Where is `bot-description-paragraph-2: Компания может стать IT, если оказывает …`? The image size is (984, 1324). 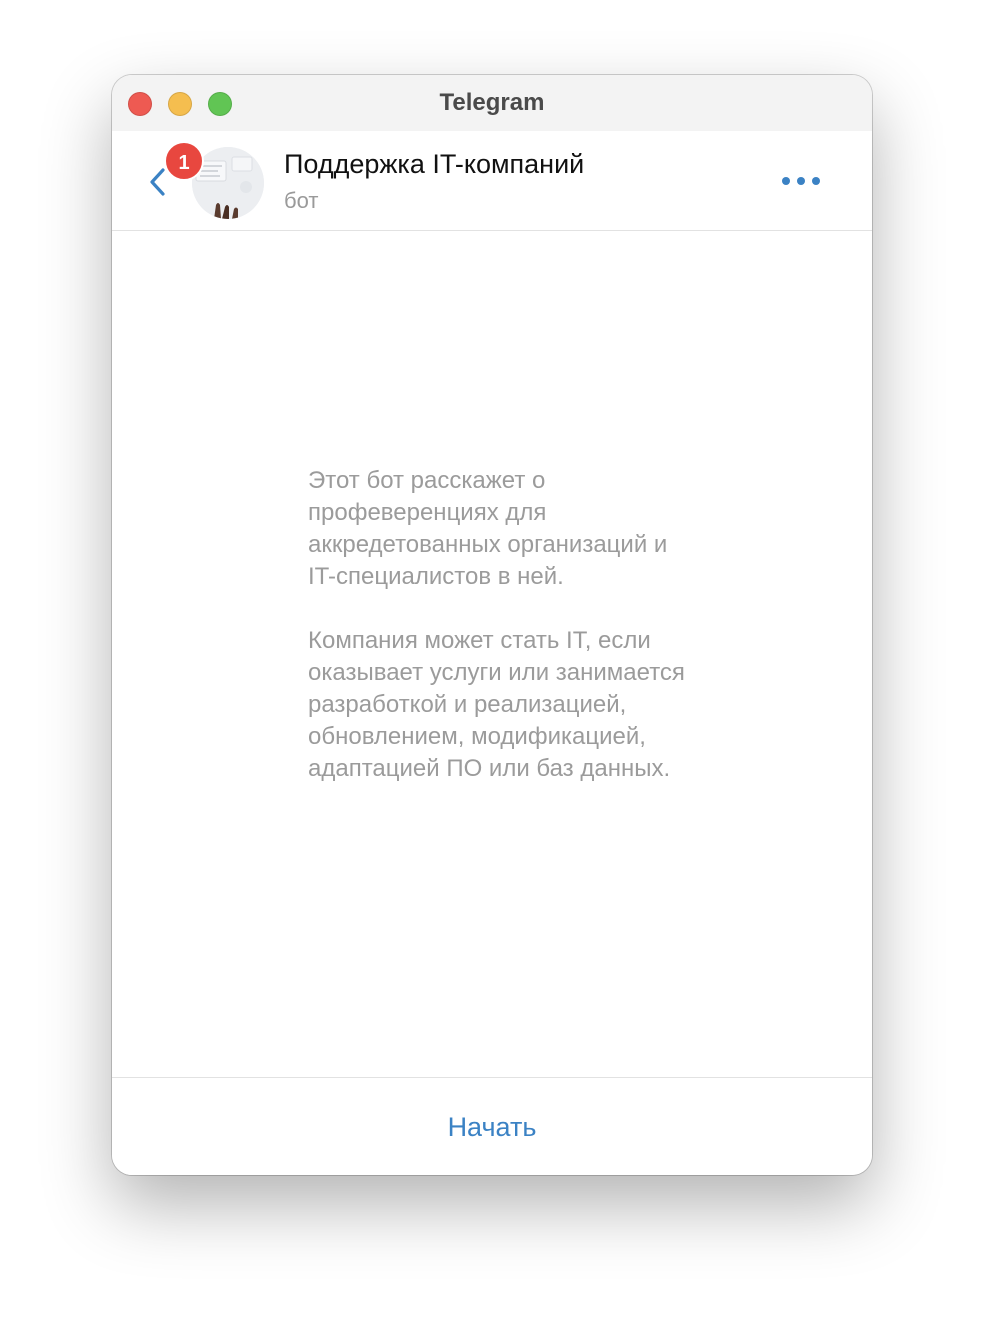 bot-description-paragraph-2: Компания может стать IT, если оказывает … is located at coordinates (496, 704).